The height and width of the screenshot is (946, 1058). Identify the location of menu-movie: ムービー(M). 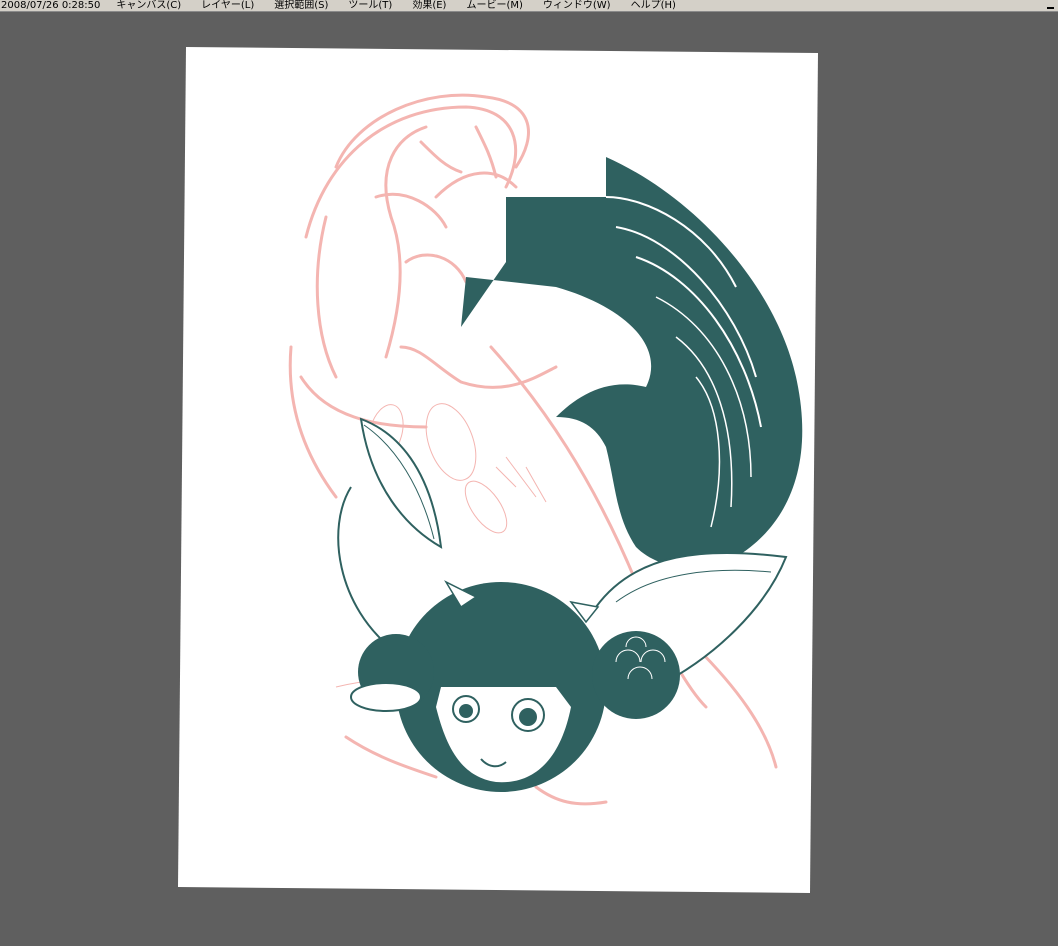
(494, 5).